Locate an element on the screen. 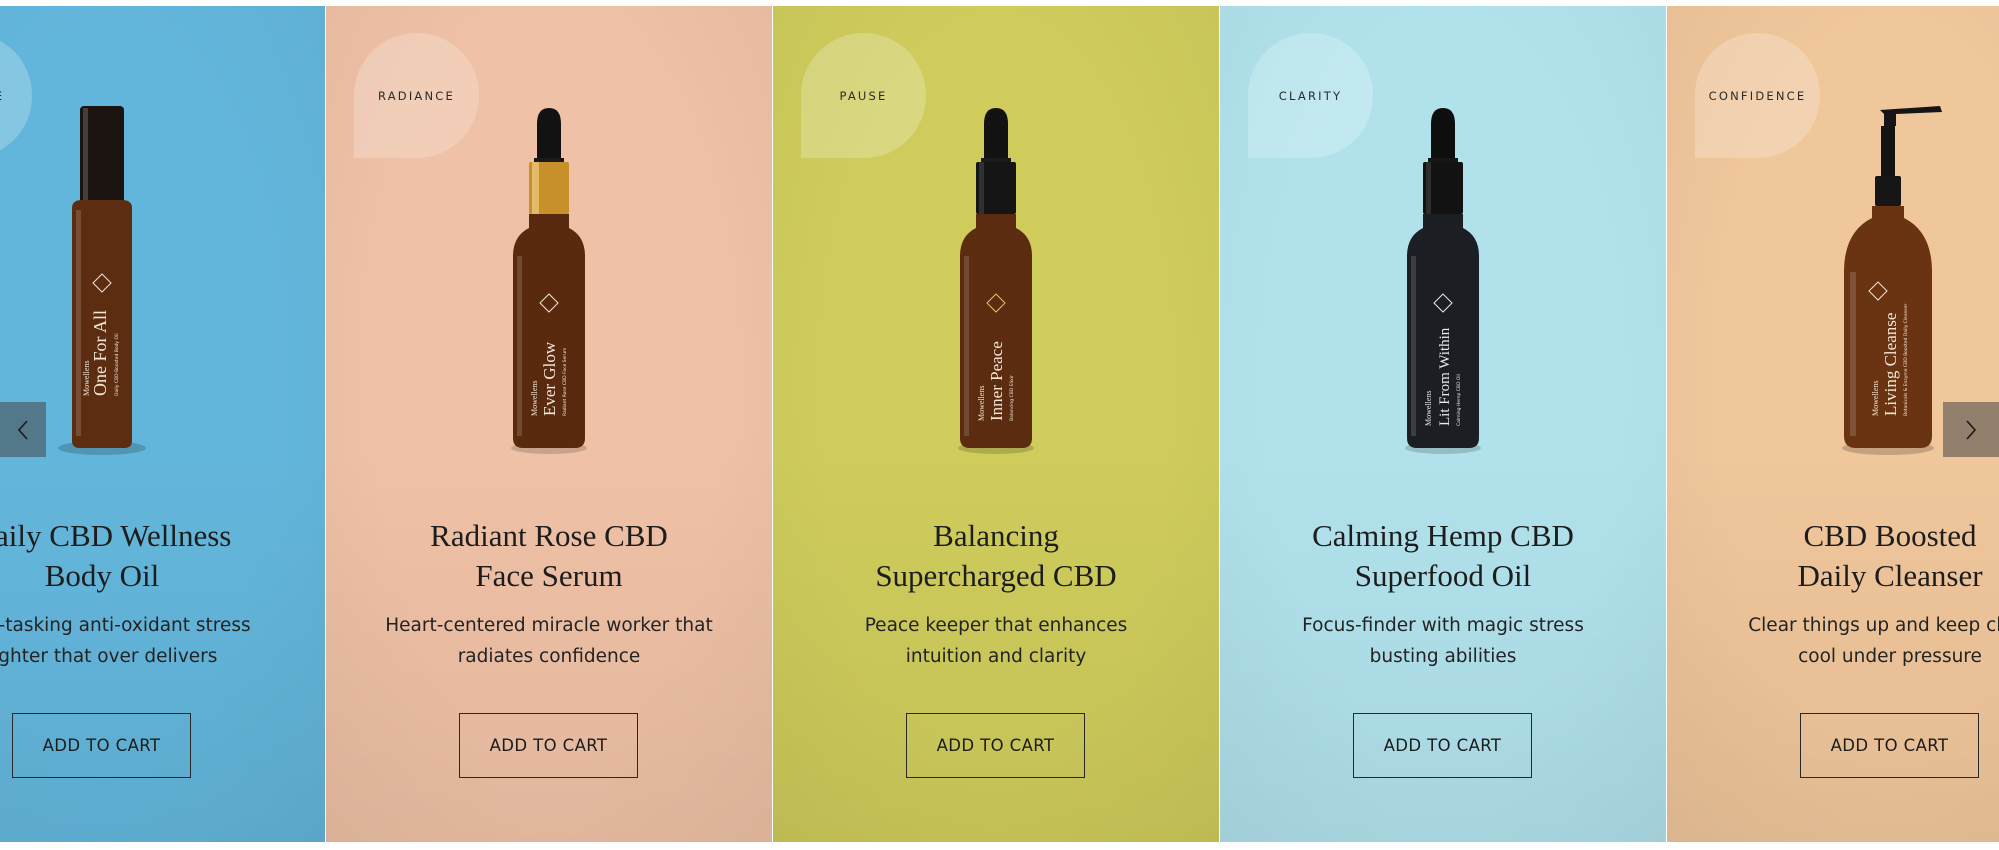 Image resolution: width=1999 pixels, height=850 pixels. badge-label: CONFIDENCE is located at coordinates (1757, 96).